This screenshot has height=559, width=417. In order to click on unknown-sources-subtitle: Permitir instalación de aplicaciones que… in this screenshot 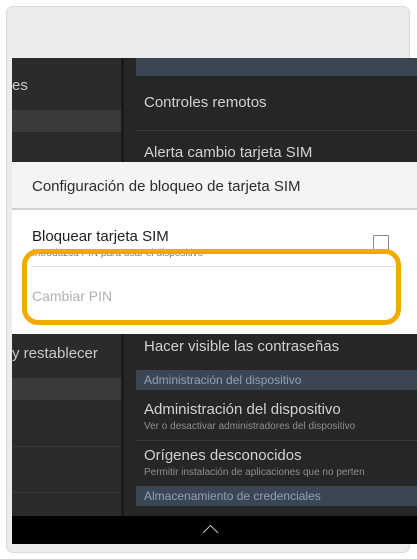, I will do `click(254, 472)`.